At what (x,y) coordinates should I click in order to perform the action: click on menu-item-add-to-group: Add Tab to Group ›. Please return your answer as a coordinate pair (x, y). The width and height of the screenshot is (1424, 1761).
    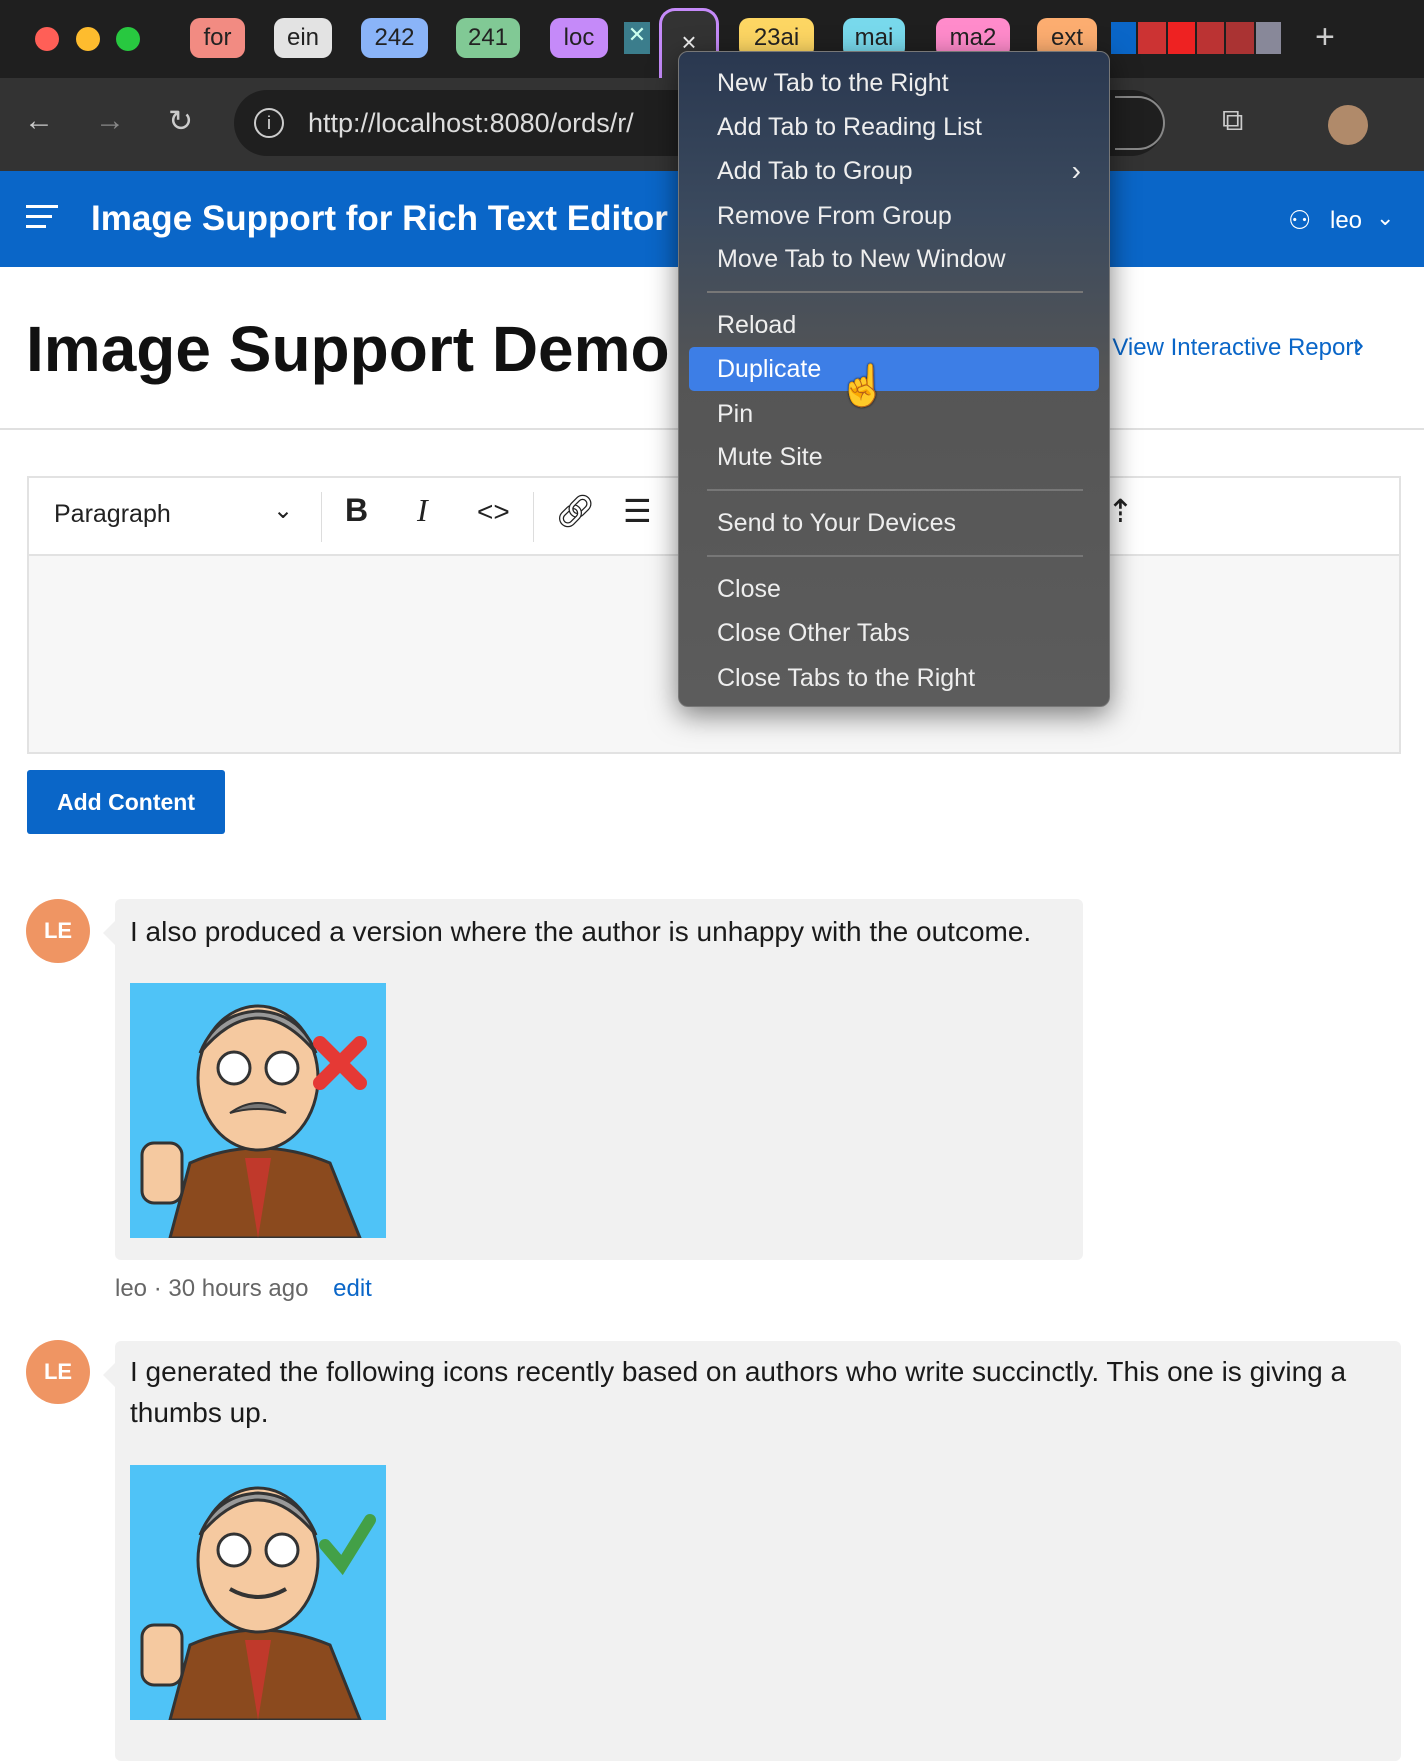
    Looking at the image, I should click on (894, 171).